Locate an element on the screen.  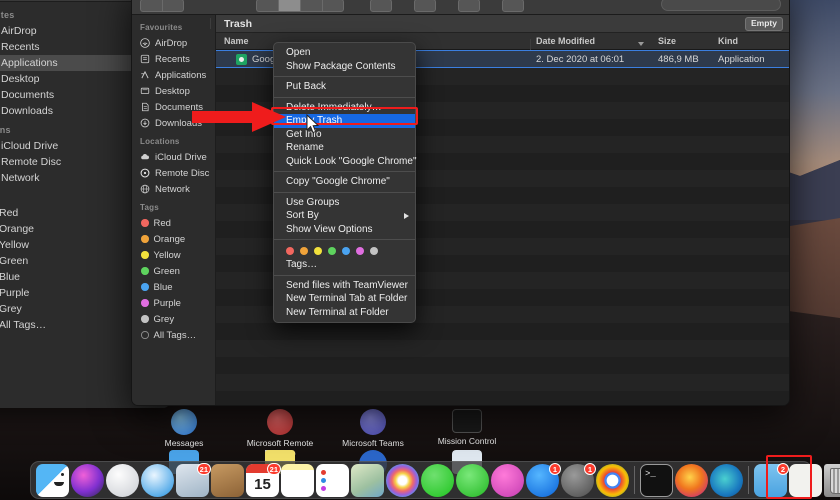
sidebar-item-blue: Blue is located at coordinates (173, 287).